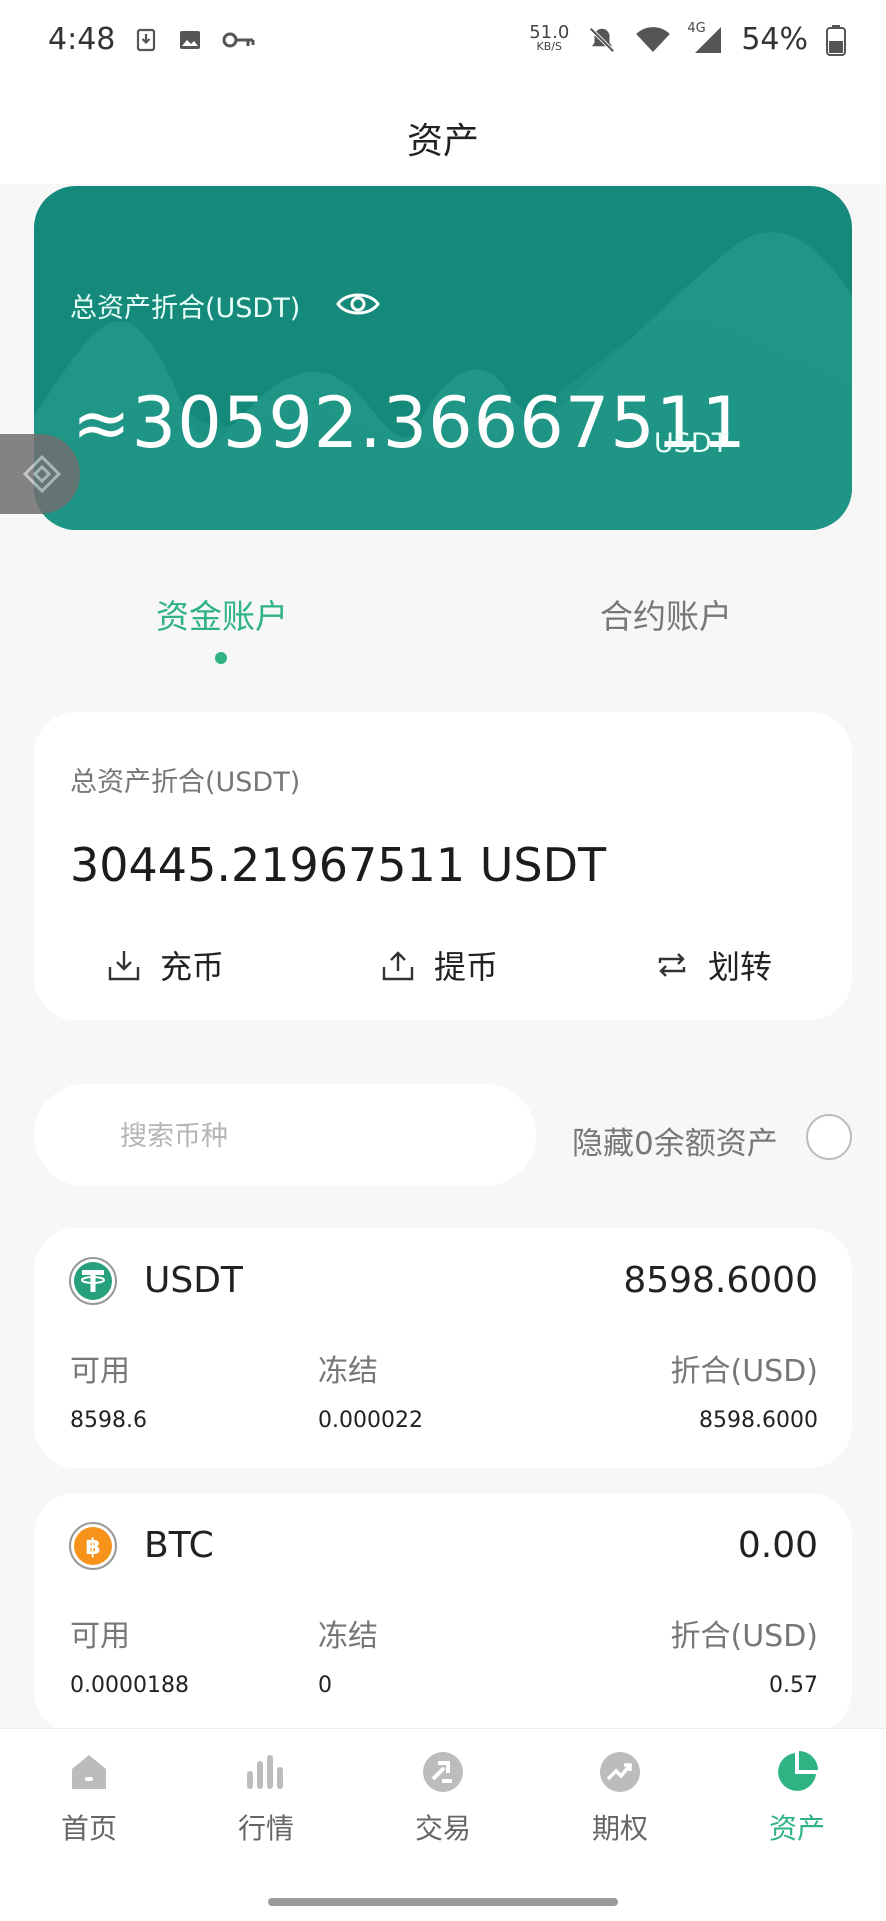 Image resolution: width=886 pixels, height=1921 pixels. What do you see at coordinates (221, 658) in the screenshot?
I see `active-tab-indicator` at bounding box center [221, 658].